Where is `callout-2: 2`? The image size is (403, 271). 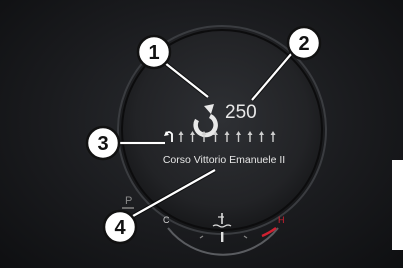
callout-2: 2 is located at coordinates (304, 43).